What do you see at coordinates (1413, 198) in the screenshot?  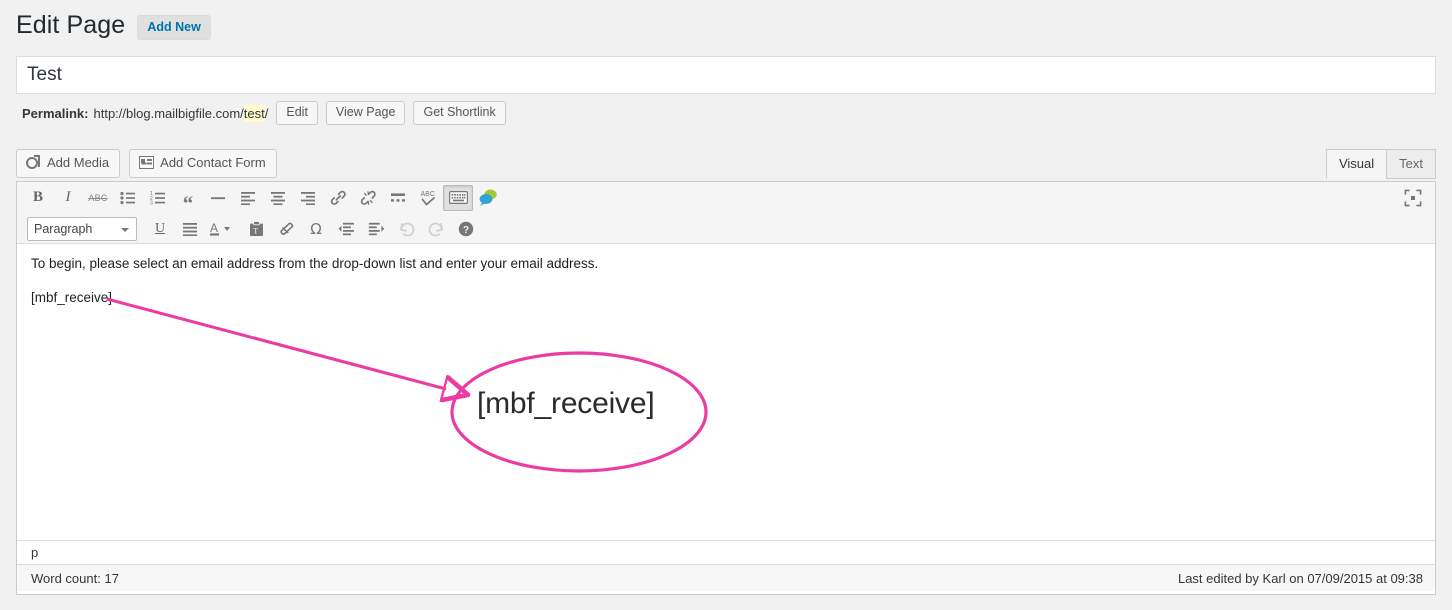 I see `fullscreen-icon` at bounding box center [1413, 198].